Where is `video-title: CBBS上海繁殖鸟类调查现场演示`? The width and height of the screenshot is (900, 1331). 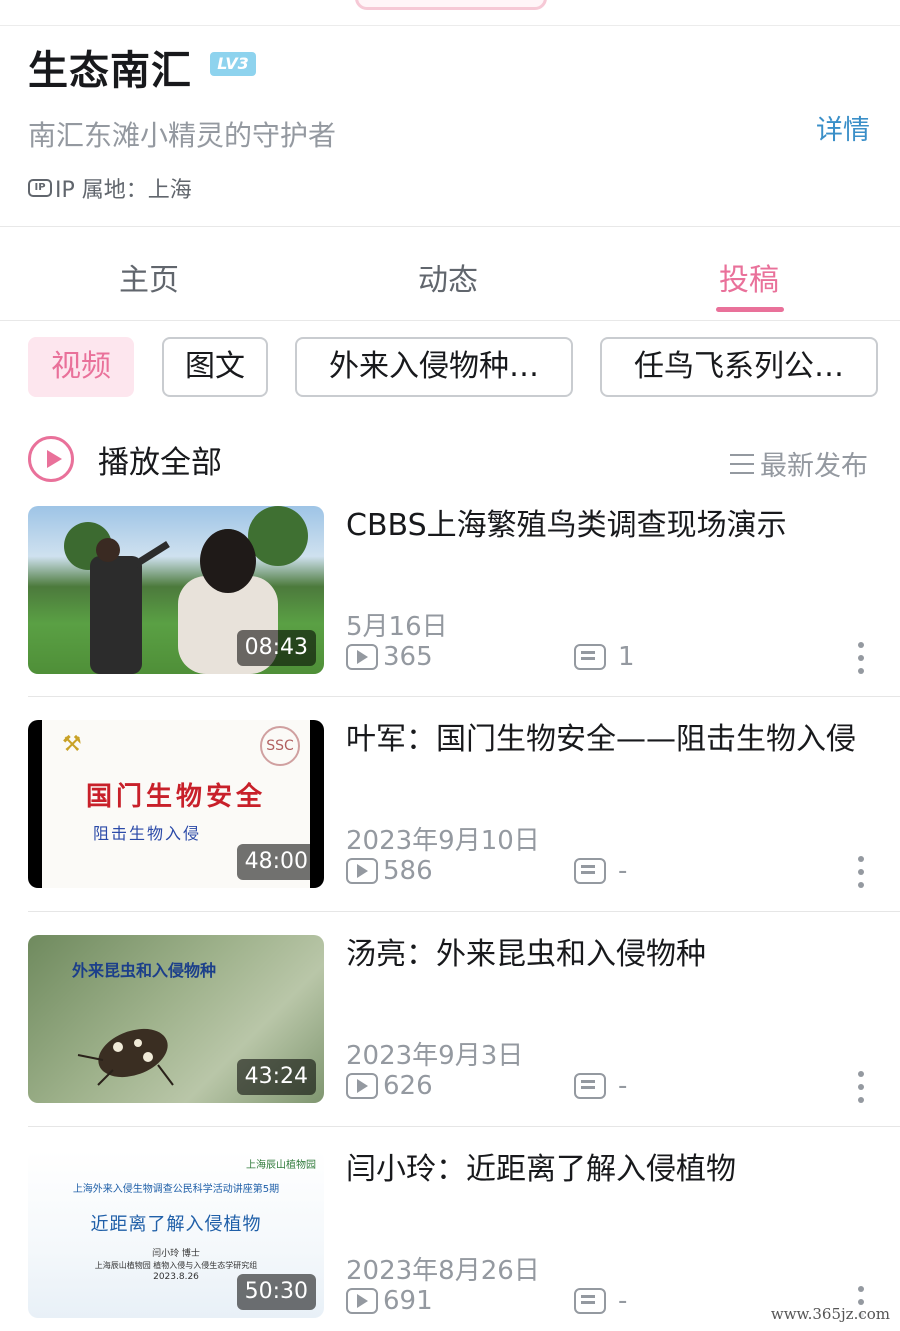 video-title: CBBS上海繁殖鸟类调查现场演示 is located at coordinates (606, 526).